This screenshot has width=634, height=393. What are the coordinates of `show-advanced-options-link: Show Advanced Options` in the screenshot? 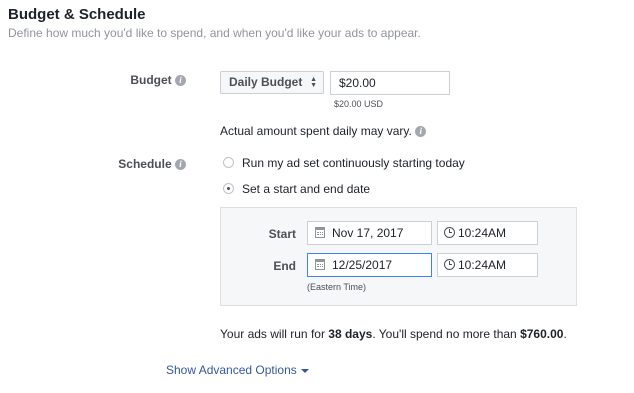 It's located at (237, 370).